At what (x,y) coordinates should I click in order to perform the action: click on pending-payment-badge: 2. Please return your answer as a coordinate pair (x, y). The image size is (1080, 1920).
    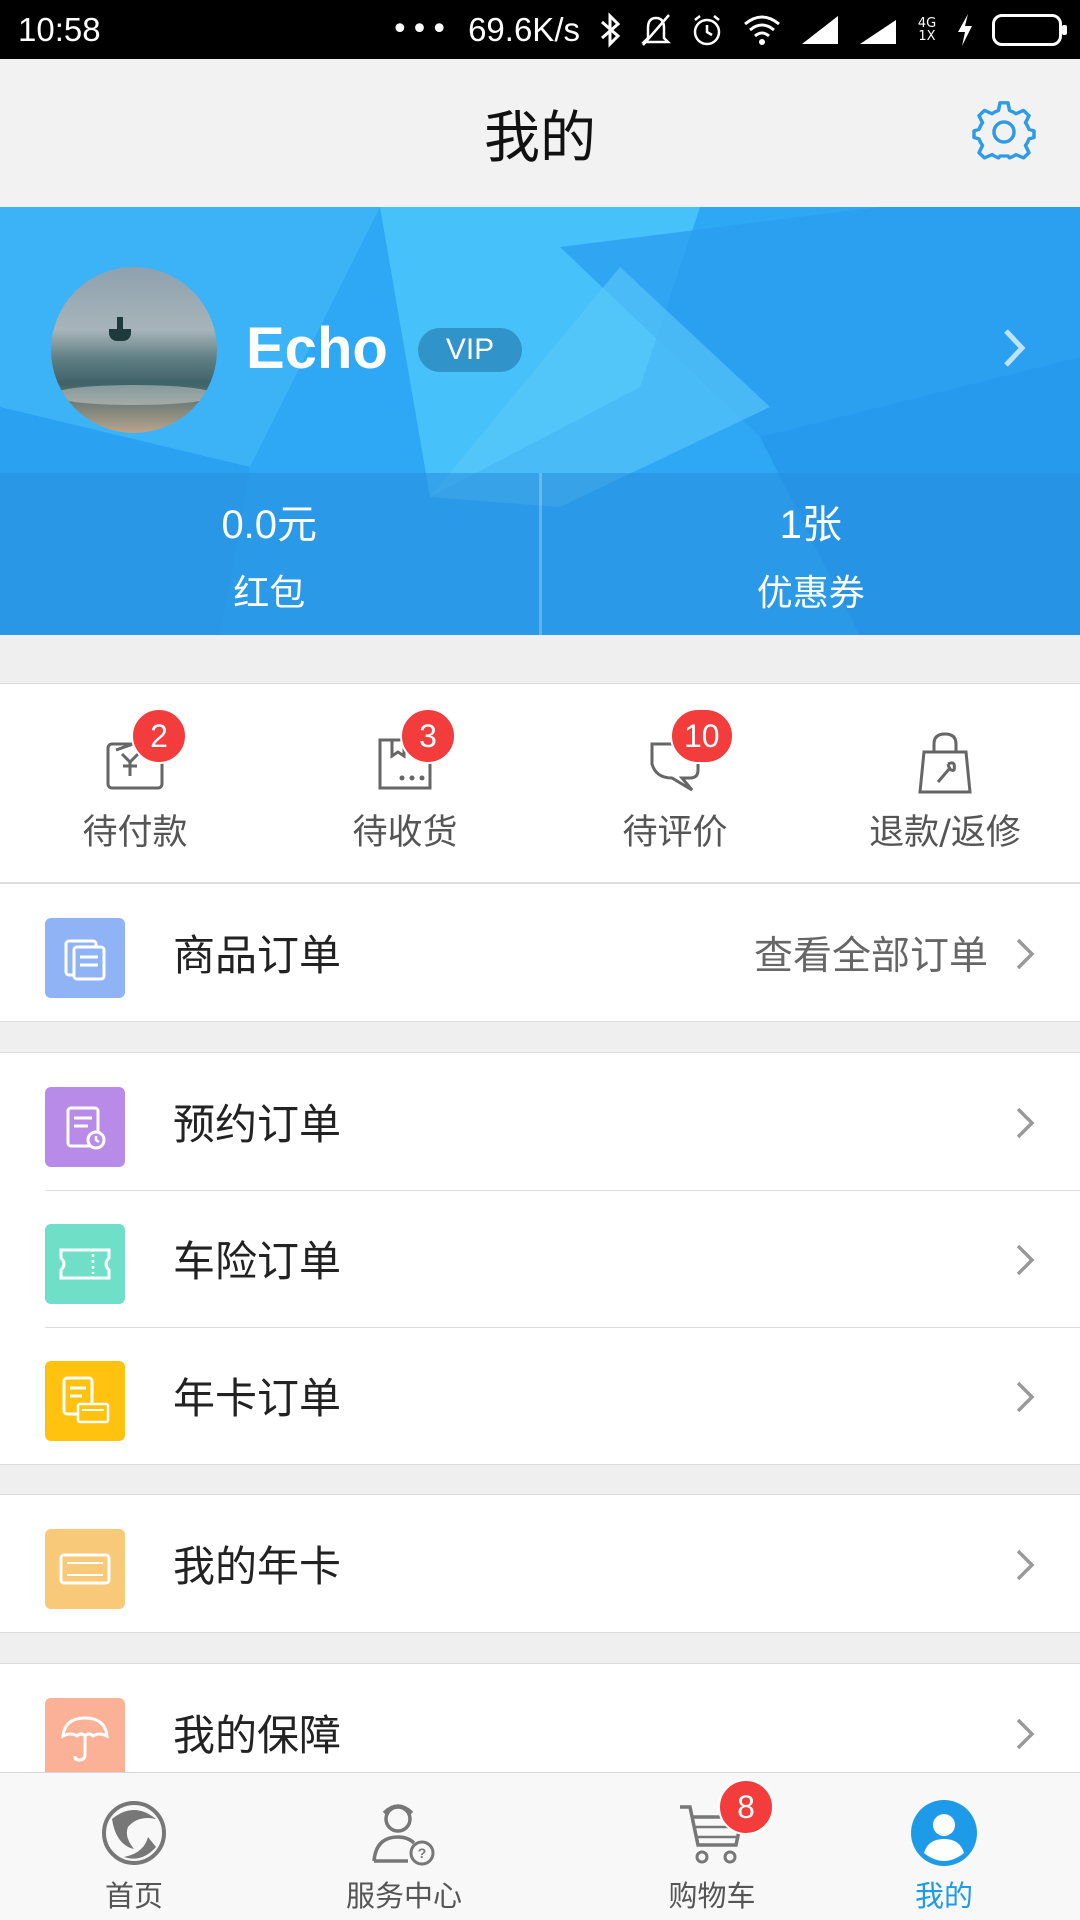
    Looking at the image, I should click on (159, 736).